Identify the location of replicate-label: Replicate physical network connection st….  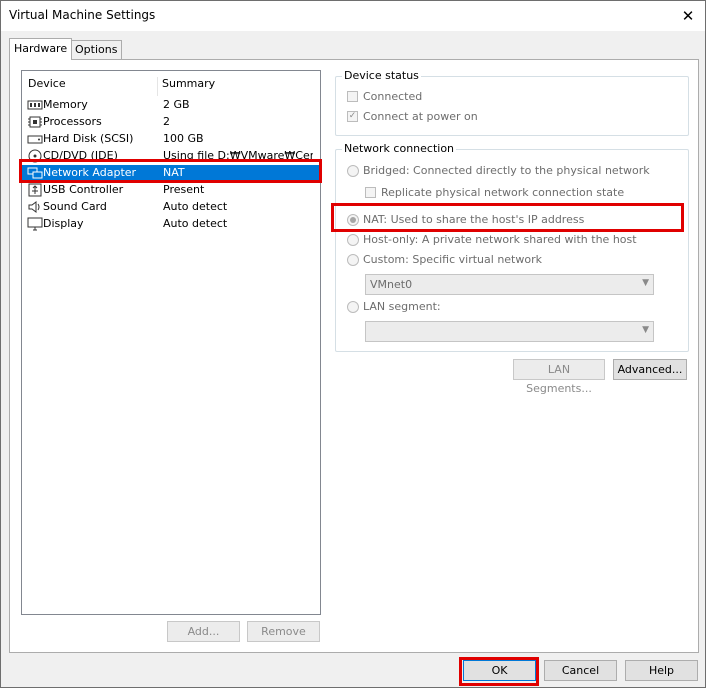
(503, 192).